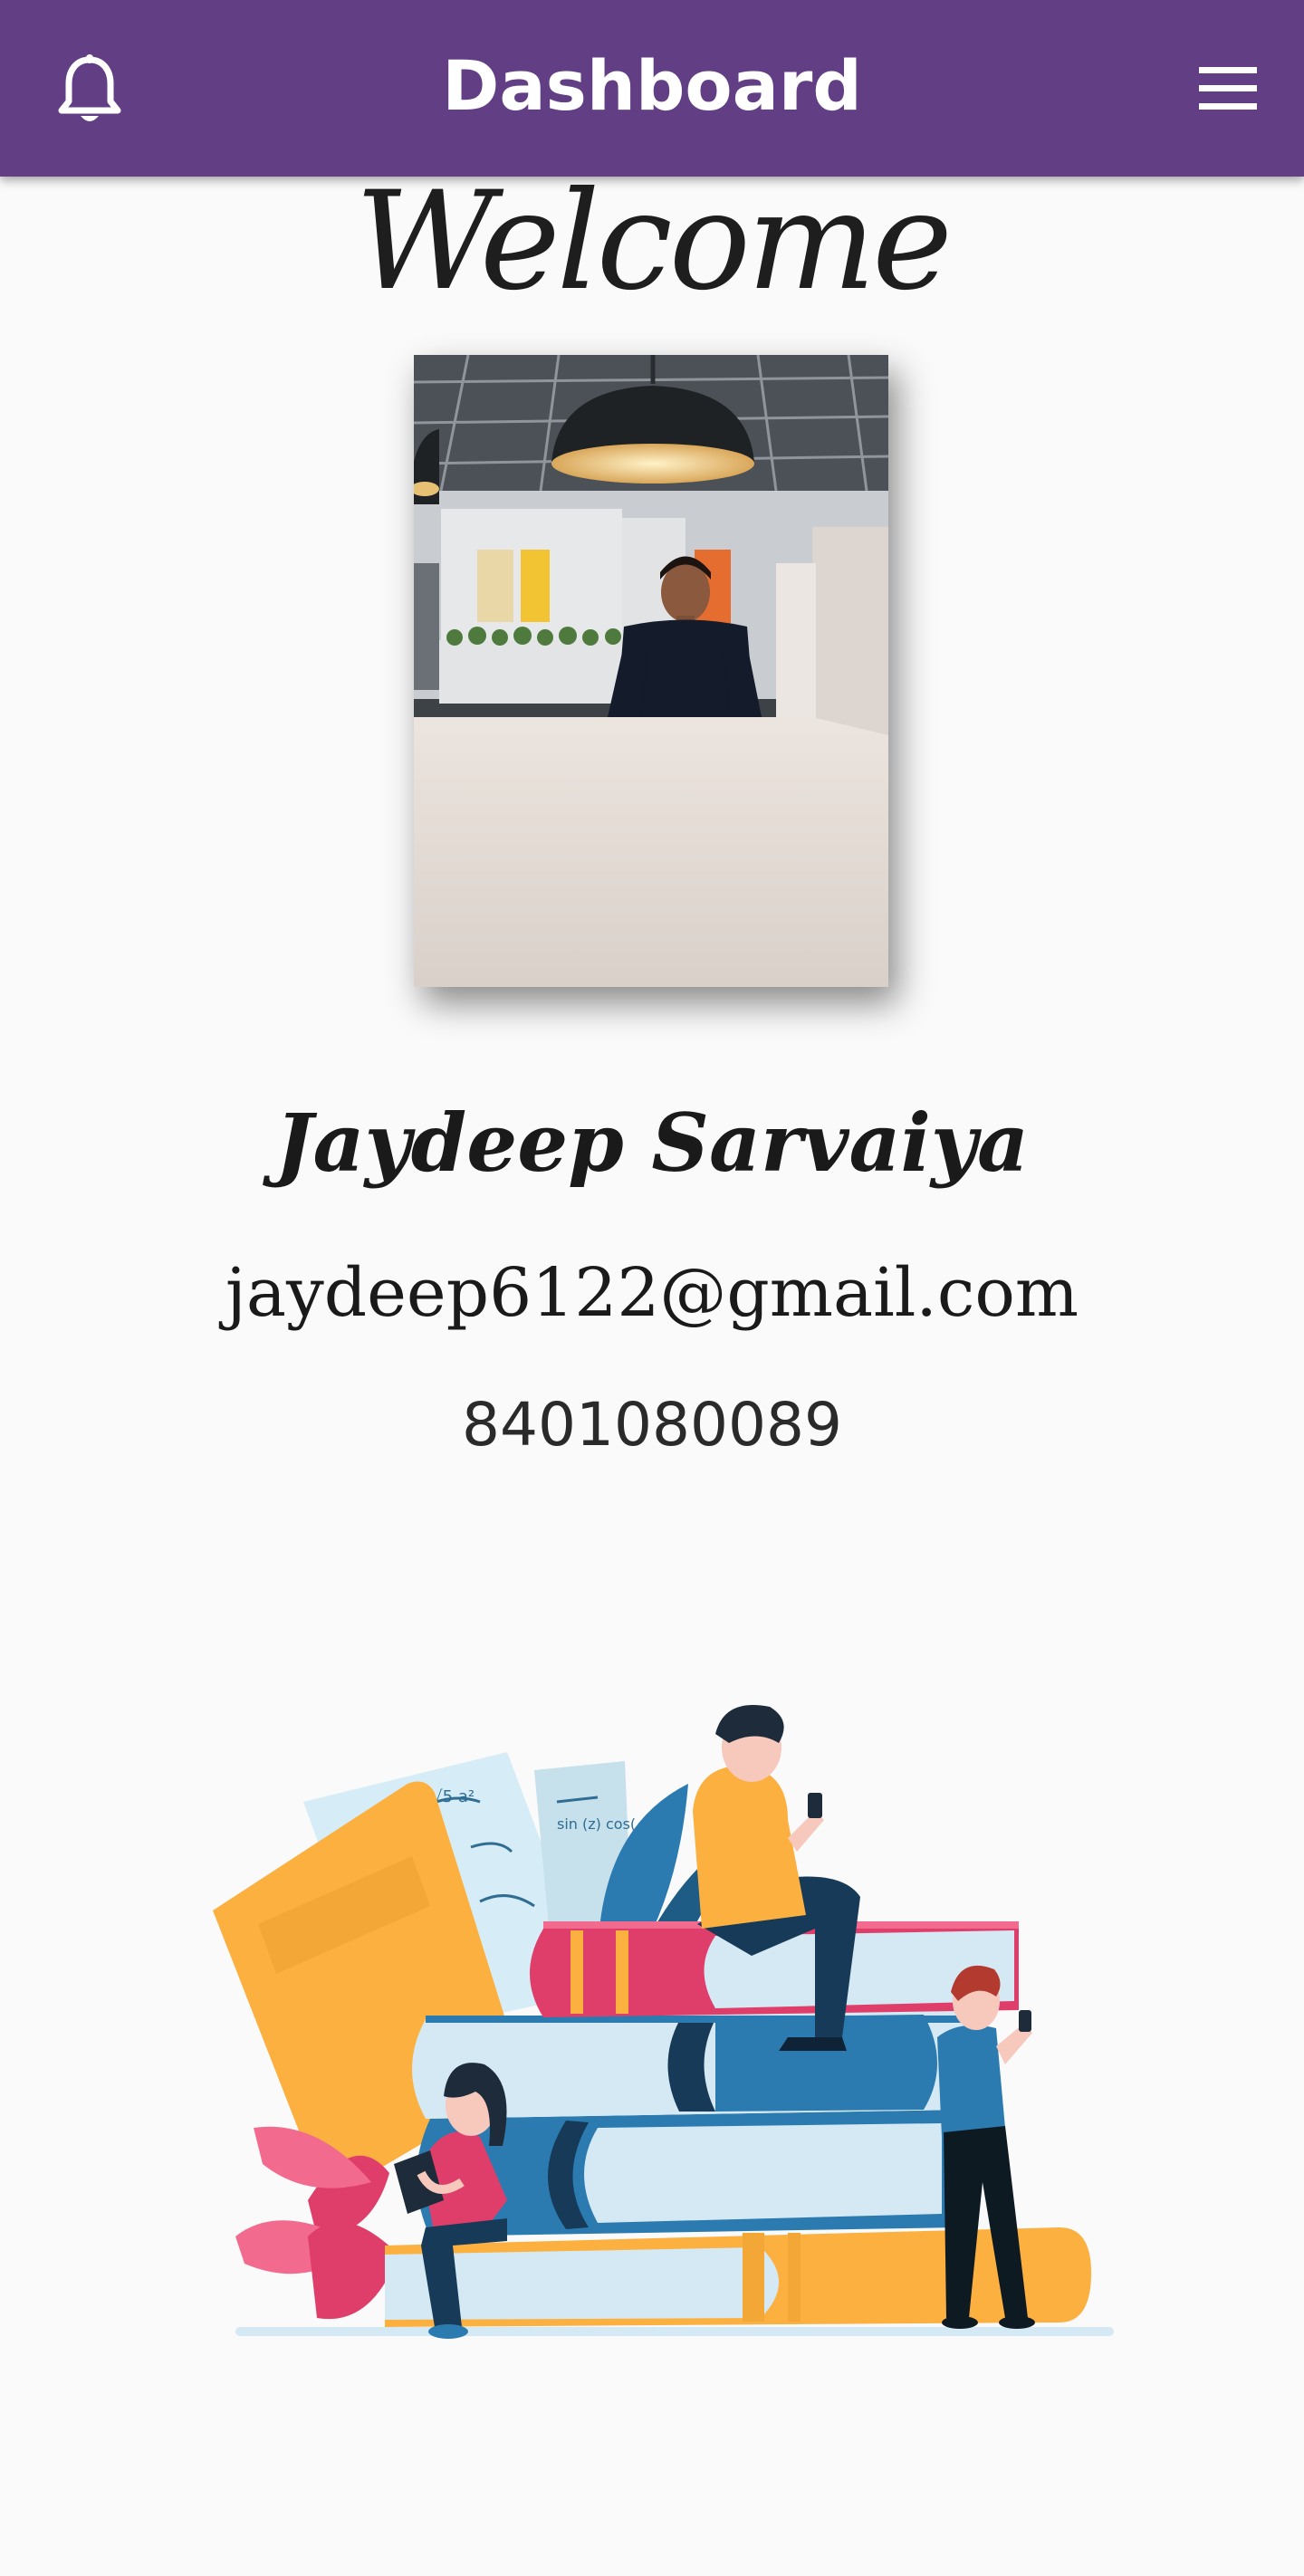 The height and width of the screenshot is (2576, 1304). I want to click on hamburger-menu-icon, so click(1228, 88).